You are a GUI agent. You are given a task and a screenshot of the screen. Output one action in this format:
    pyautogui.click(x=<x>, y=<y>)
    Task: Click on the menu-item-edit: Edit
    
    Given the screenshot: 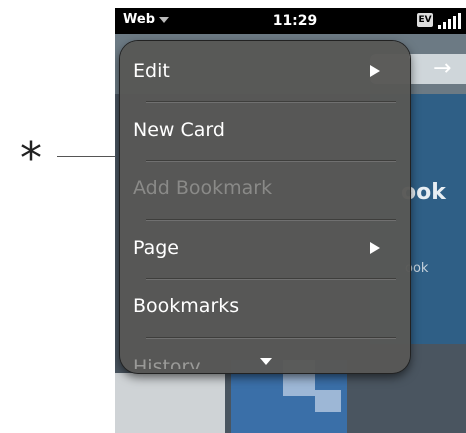 What is the action you would take?
    pyautogui.click(x=265, y=71)
    